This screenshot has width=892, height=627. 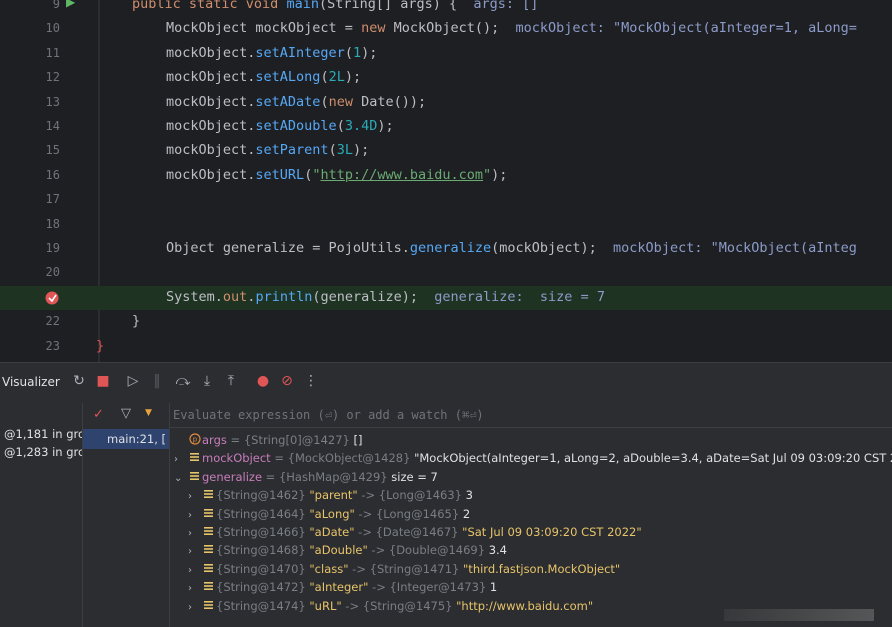 I want to click on run-gutter-icon: ▶, so click(x=70, y=4).